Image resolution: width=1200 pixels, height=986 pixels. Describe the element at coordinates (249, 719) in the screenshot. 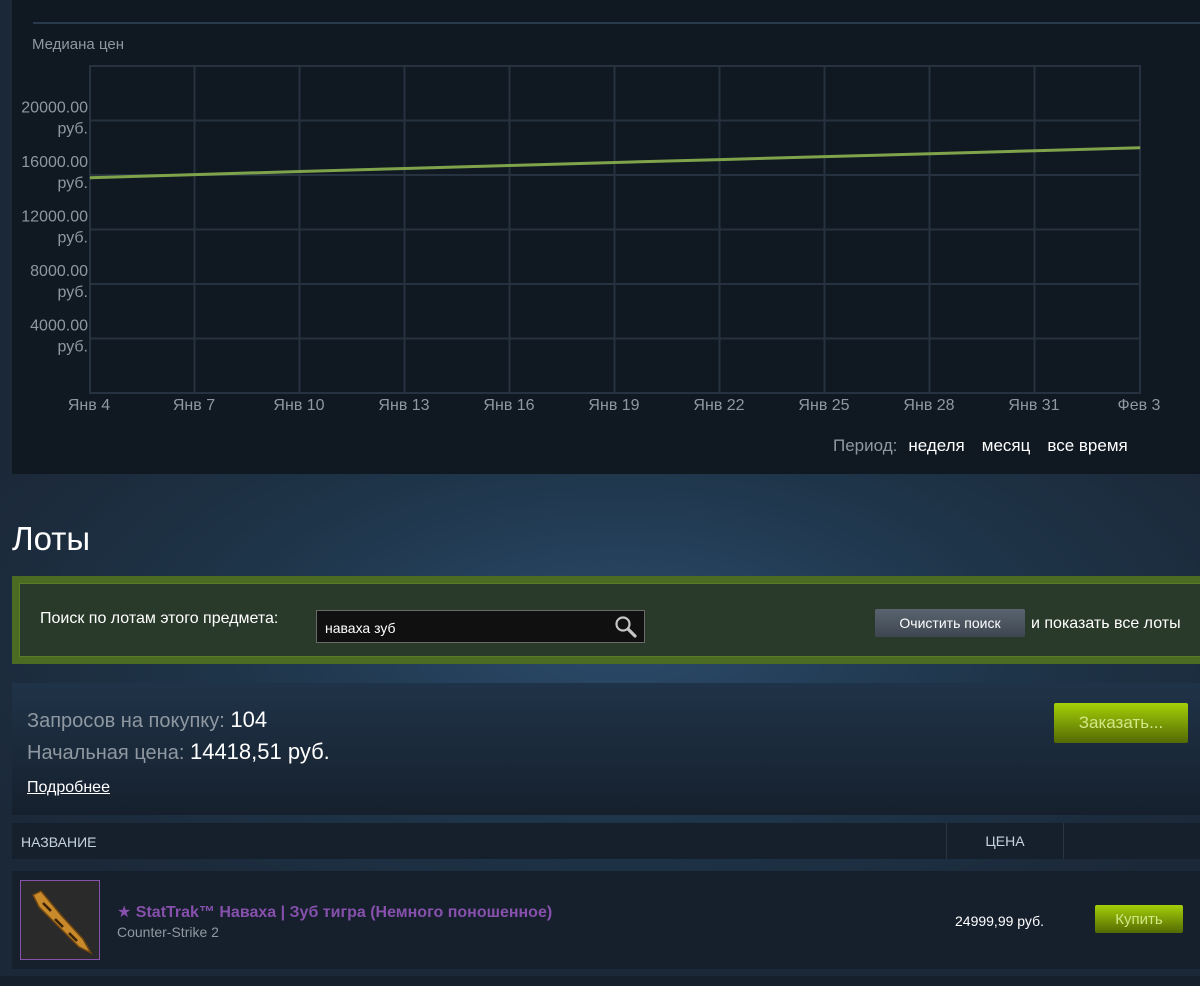

I see `buy-requests-count: 104` at that location.